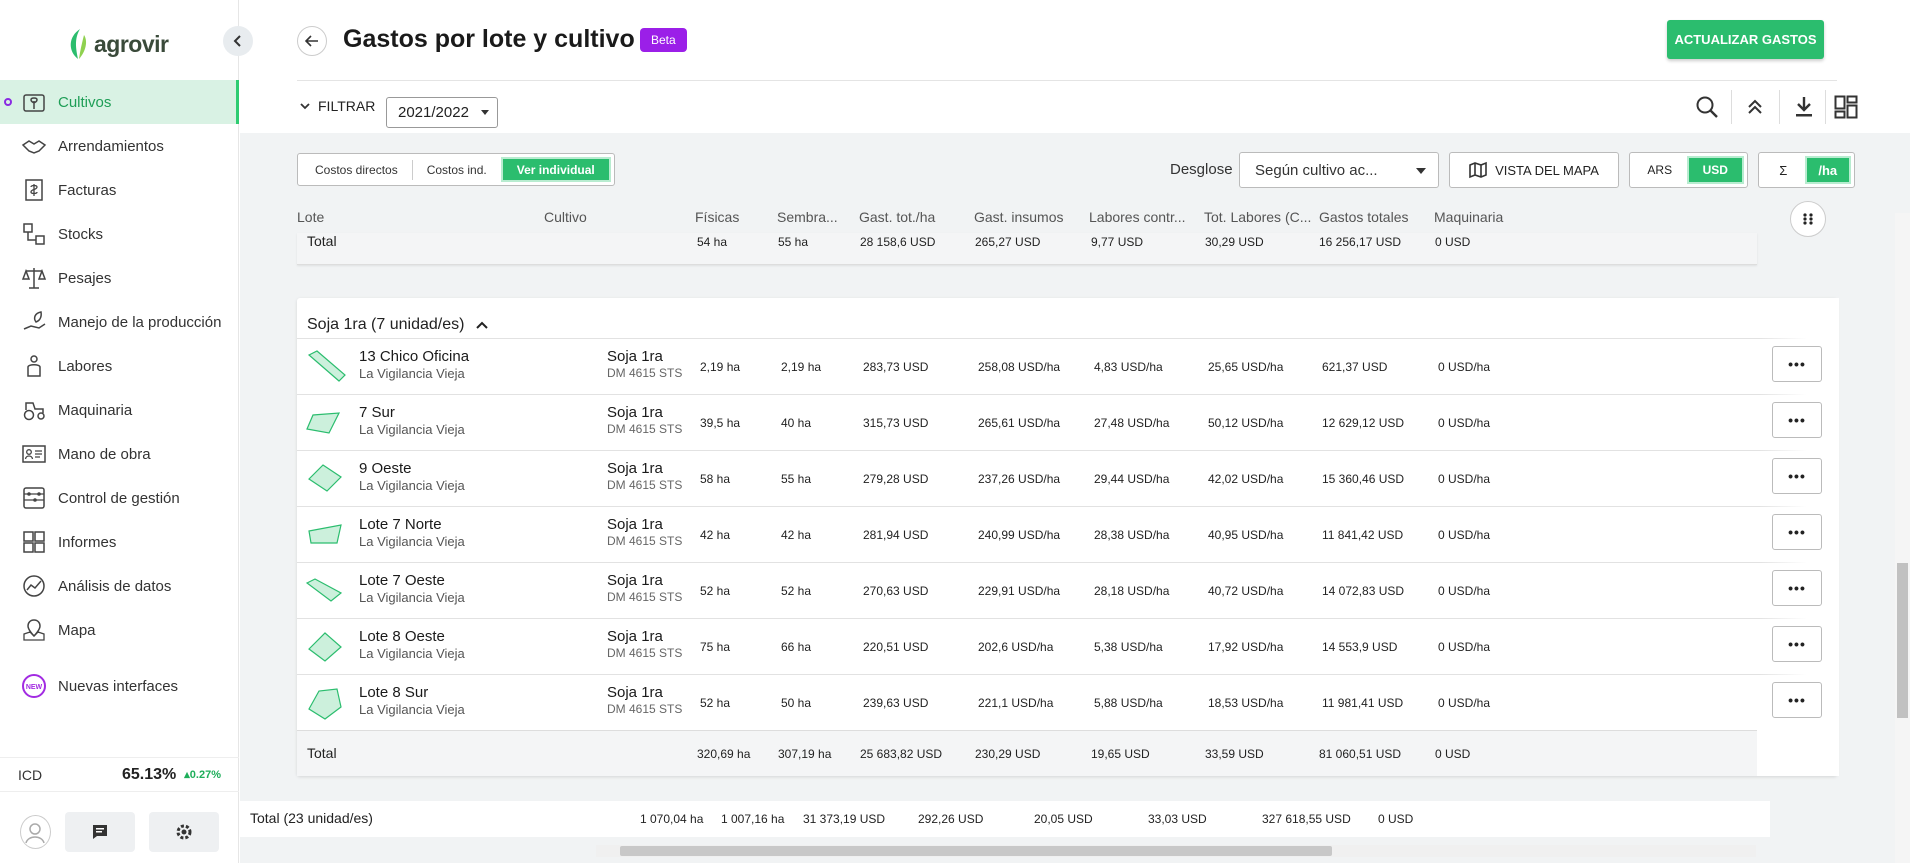 This screenshot has height=863, width=1910. What do you see at coordinates (347, 106) in the screenshot?
I see `filter-label: FILTRAR` at bounding box center [347, 106].